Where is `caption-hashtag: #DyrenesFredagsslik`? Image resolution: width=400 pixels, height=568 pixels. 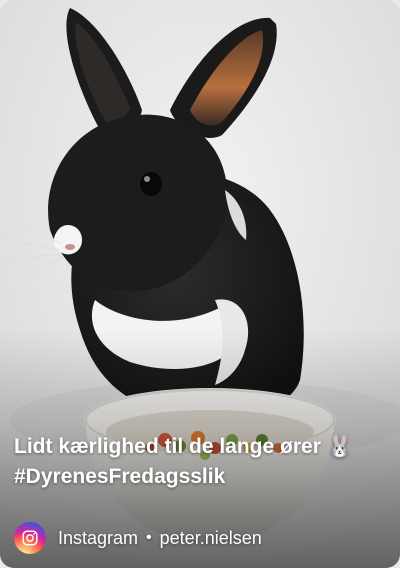 caption-hashtag: #DyrenesFredagsslik is located at coordinates (198, 477).